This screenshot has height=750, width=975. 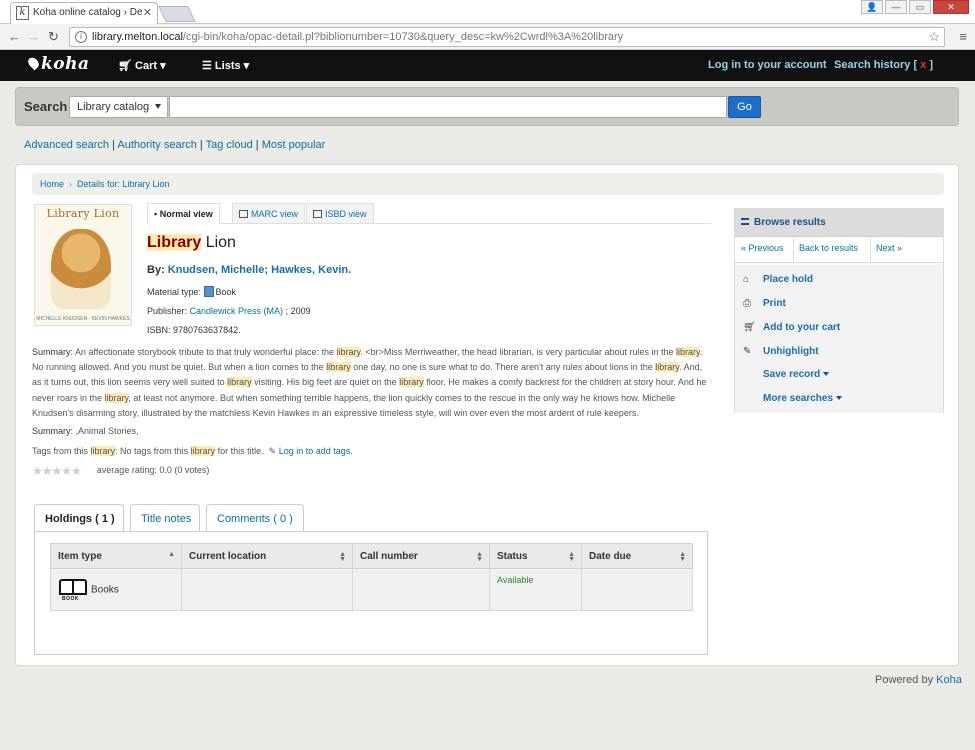 What do you see at coordinates (896, 7) in the screenshot?
I see `minimize-icon: —` at bounding box center [896, 7].